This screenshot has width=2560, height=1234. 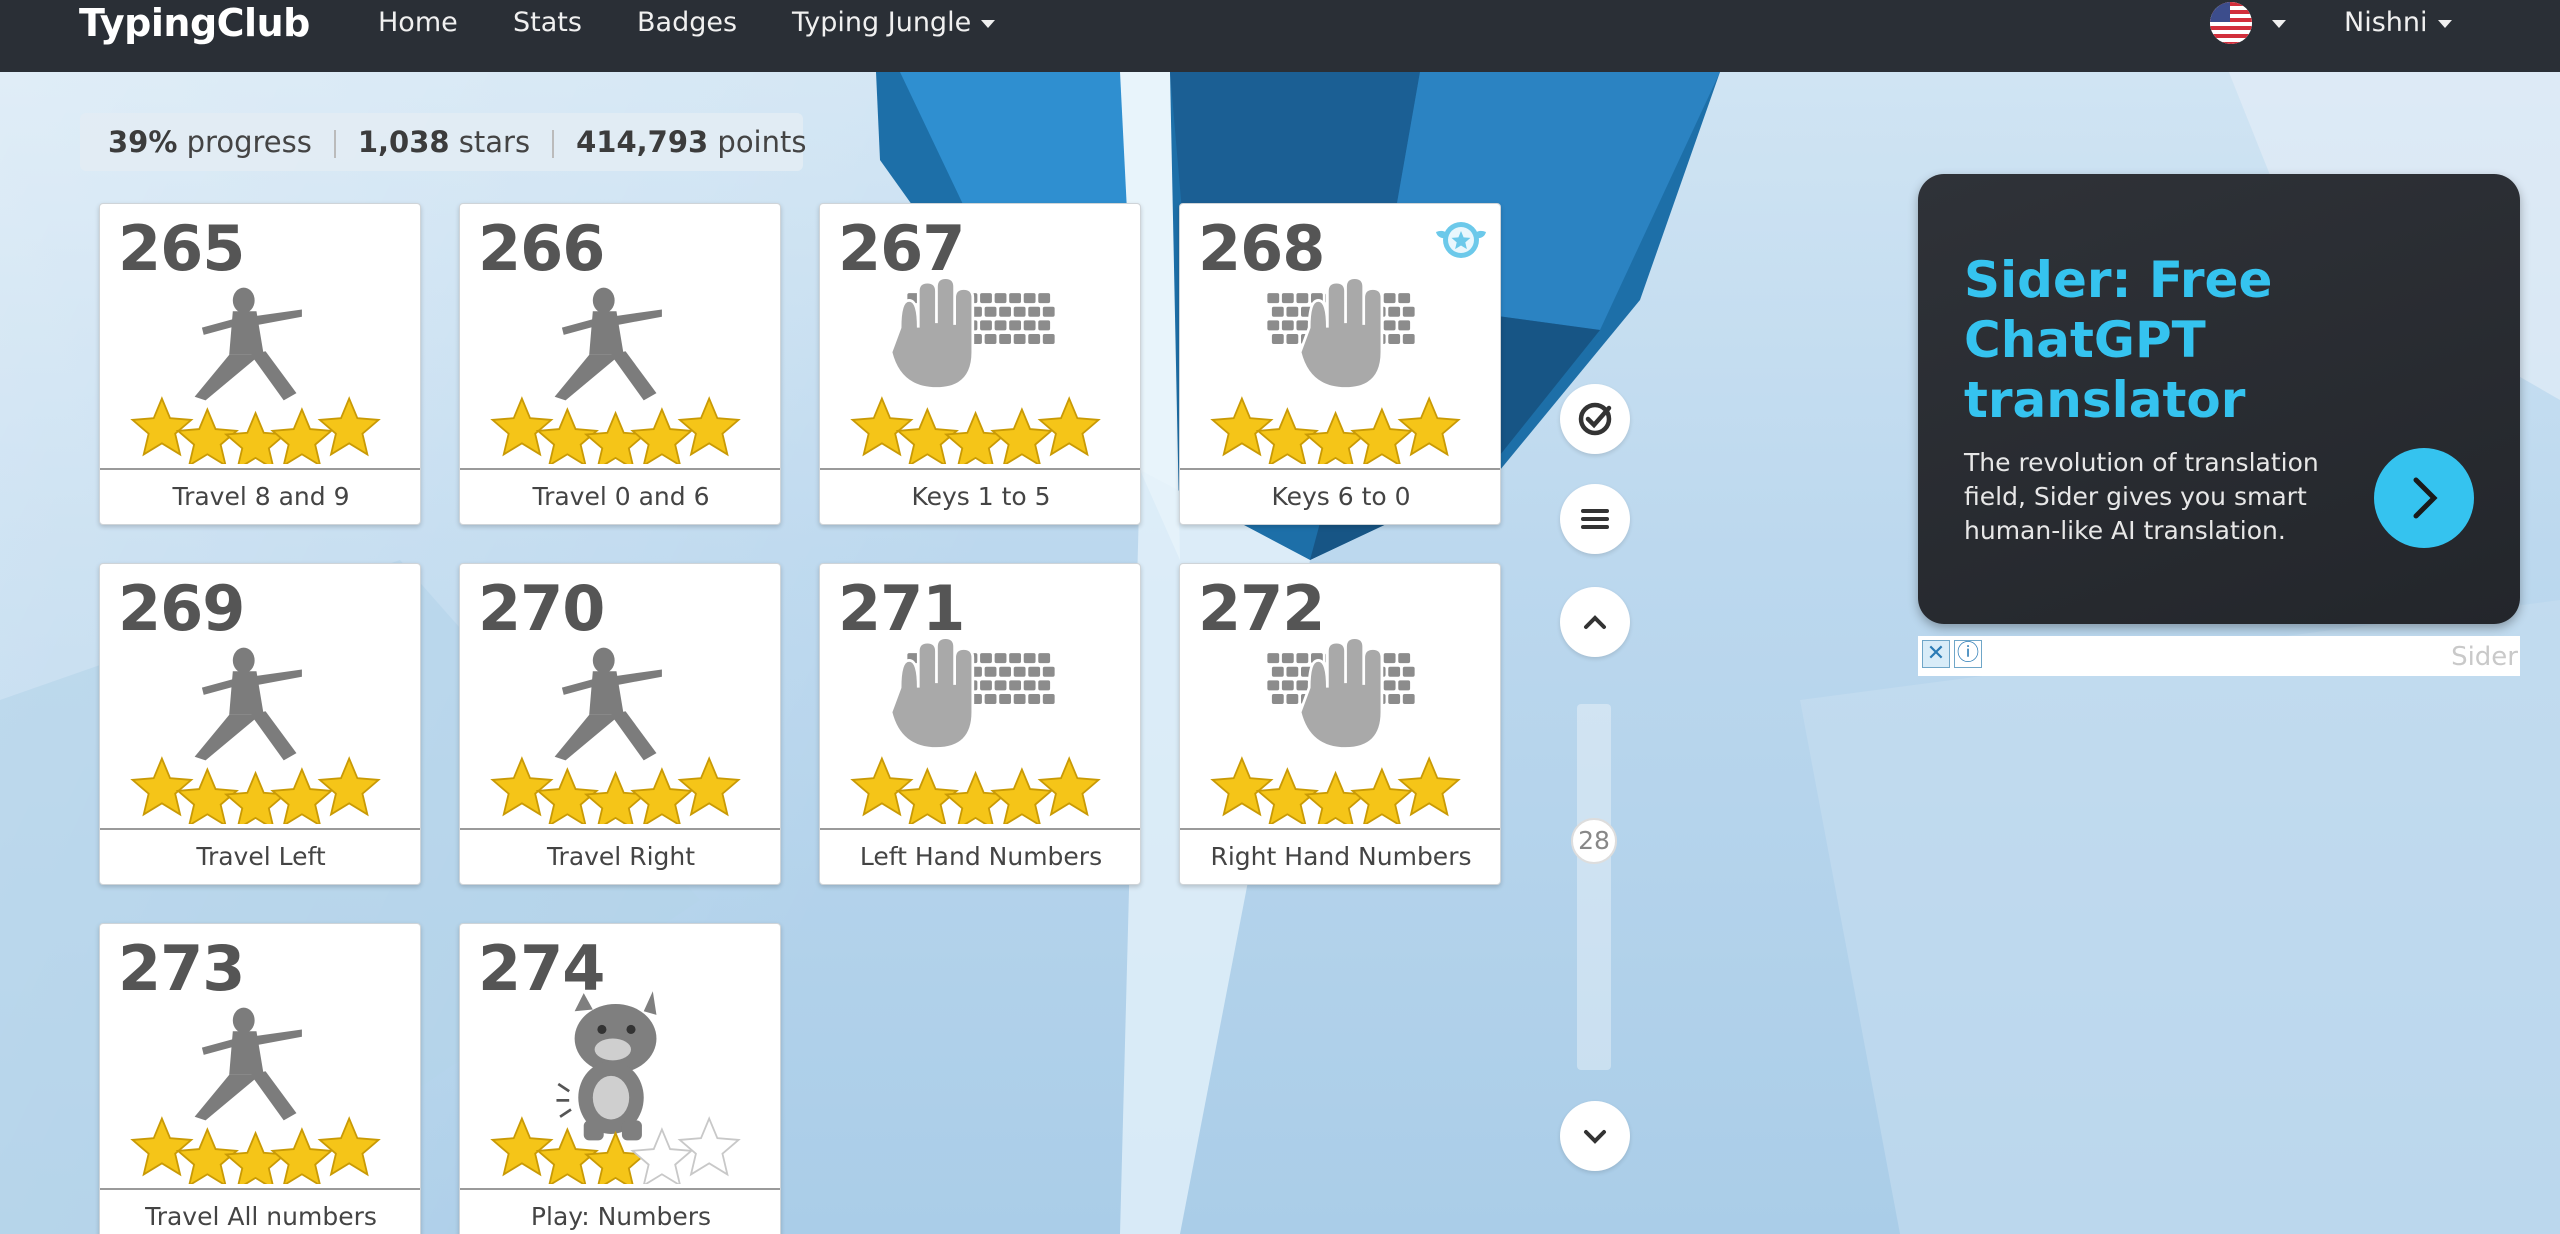 What do you see at coordinates (547, 23) in the screenshot?
I see `nav-stats: Stats` at bounding box center [547, 23].